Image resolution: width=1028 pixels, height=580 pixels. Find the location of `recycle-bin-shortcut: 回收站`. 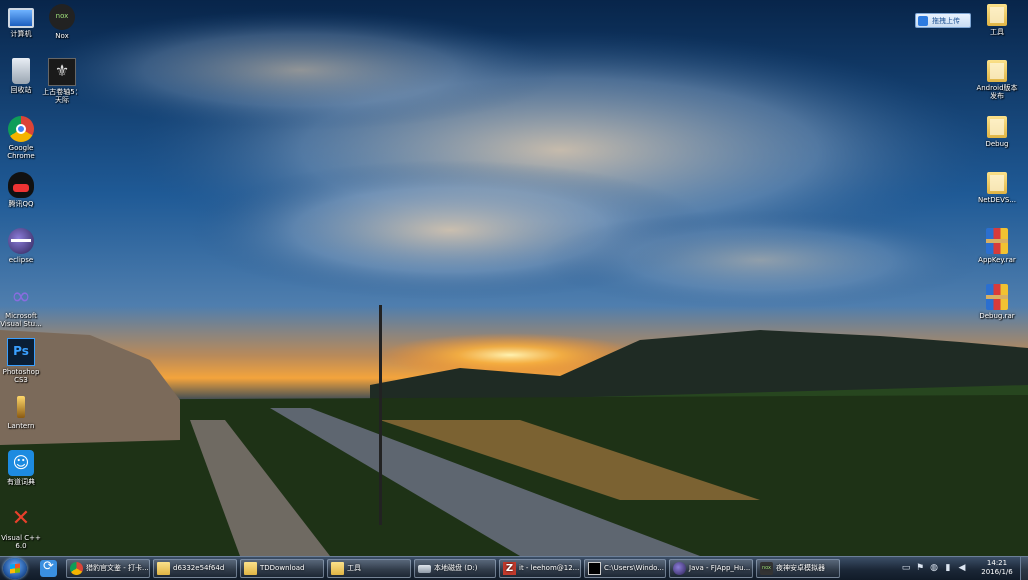

recycle-bin-shortcut: 回收站 is located at coordinates (22, 76).